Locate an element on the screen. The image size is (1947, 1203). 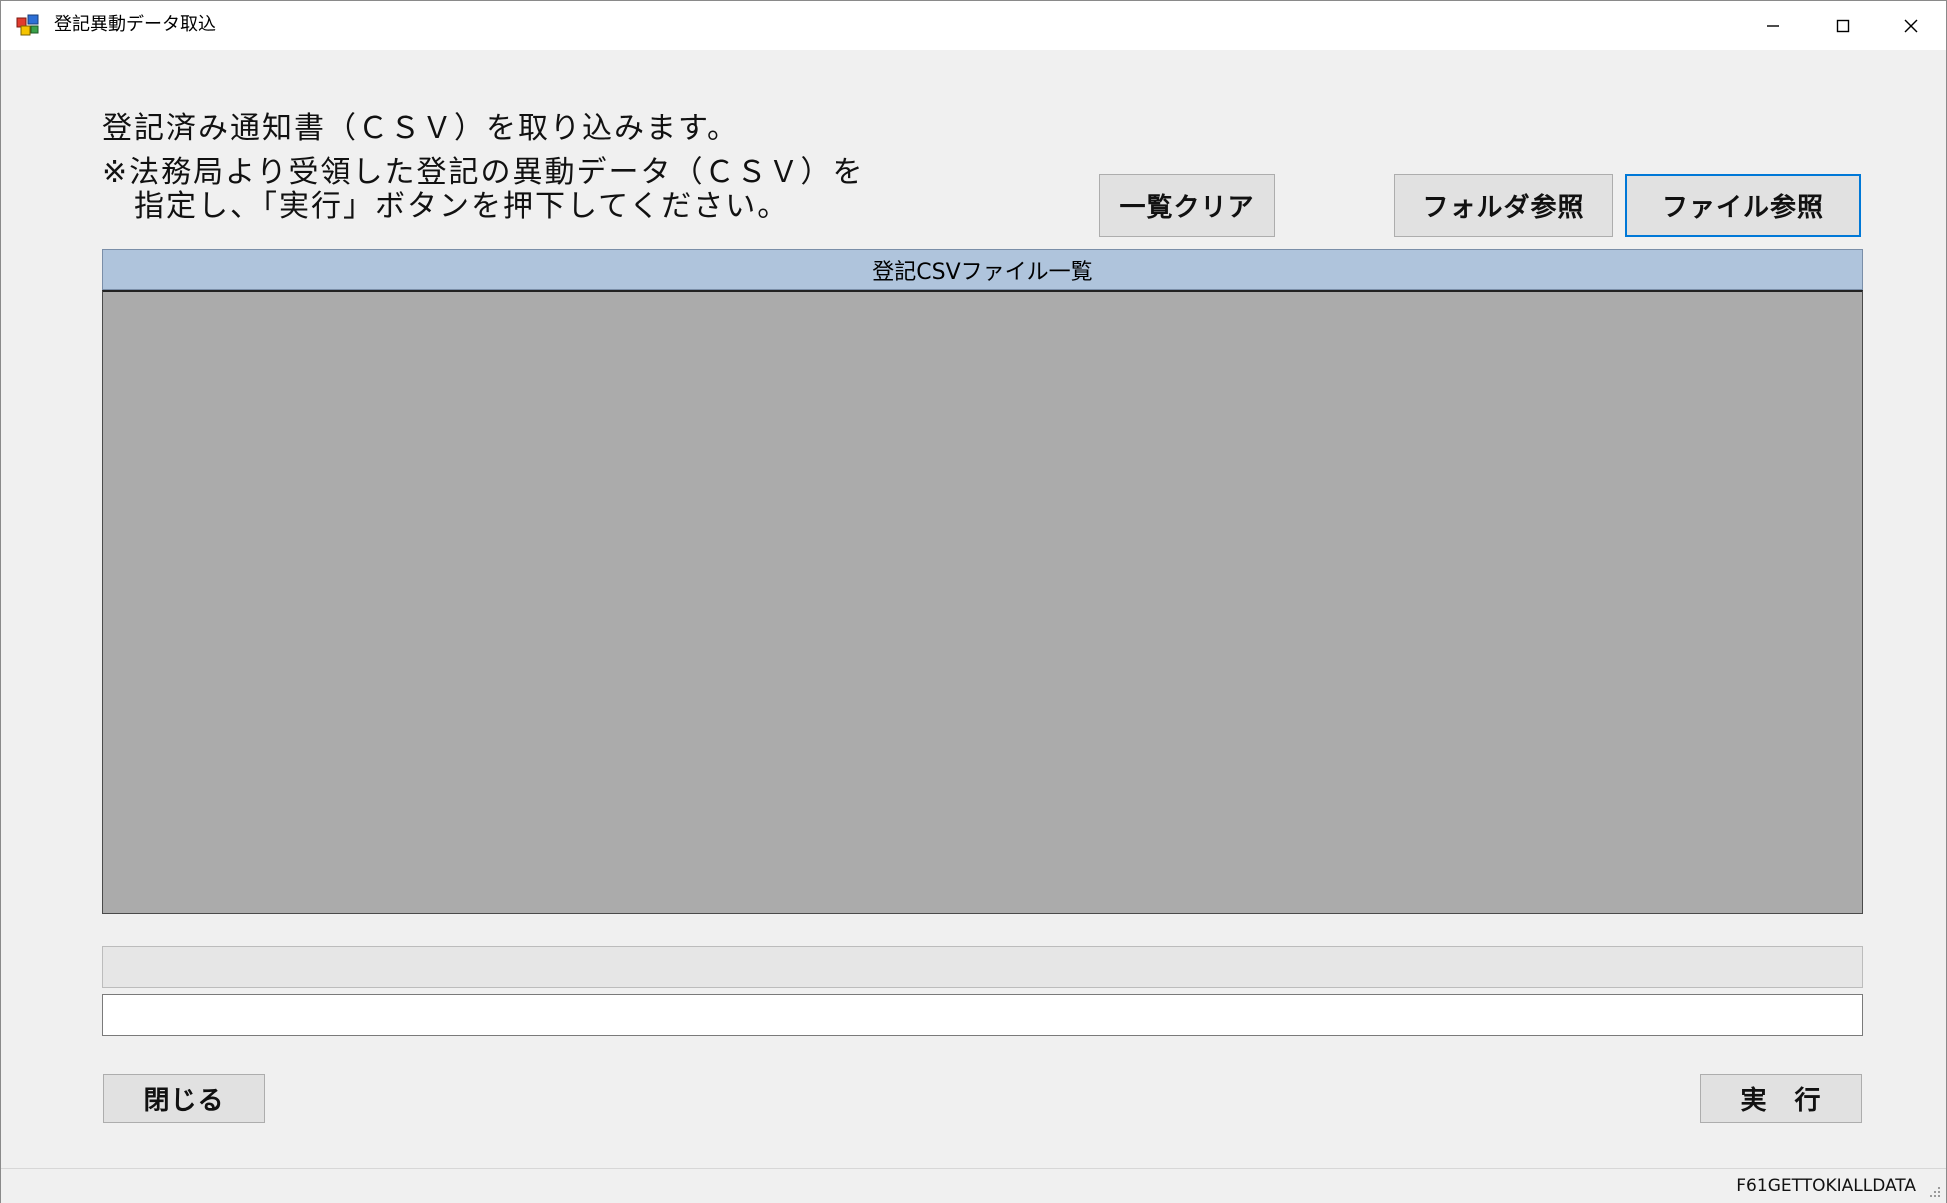
file-browse-button: ファイル参照 is located at coordinates (1743, 205).